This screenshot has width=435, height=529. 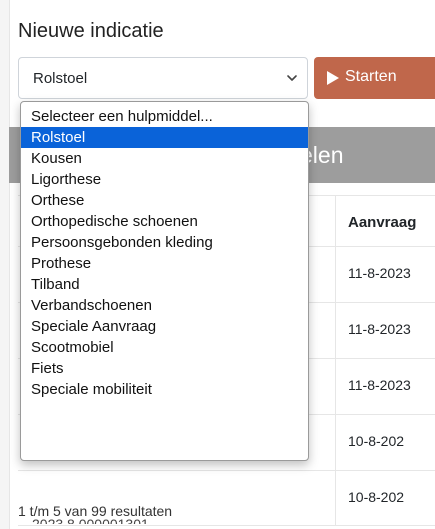 I want to click on dropdown-option: Speciale mobiliteit, so click(x=164, y=389).